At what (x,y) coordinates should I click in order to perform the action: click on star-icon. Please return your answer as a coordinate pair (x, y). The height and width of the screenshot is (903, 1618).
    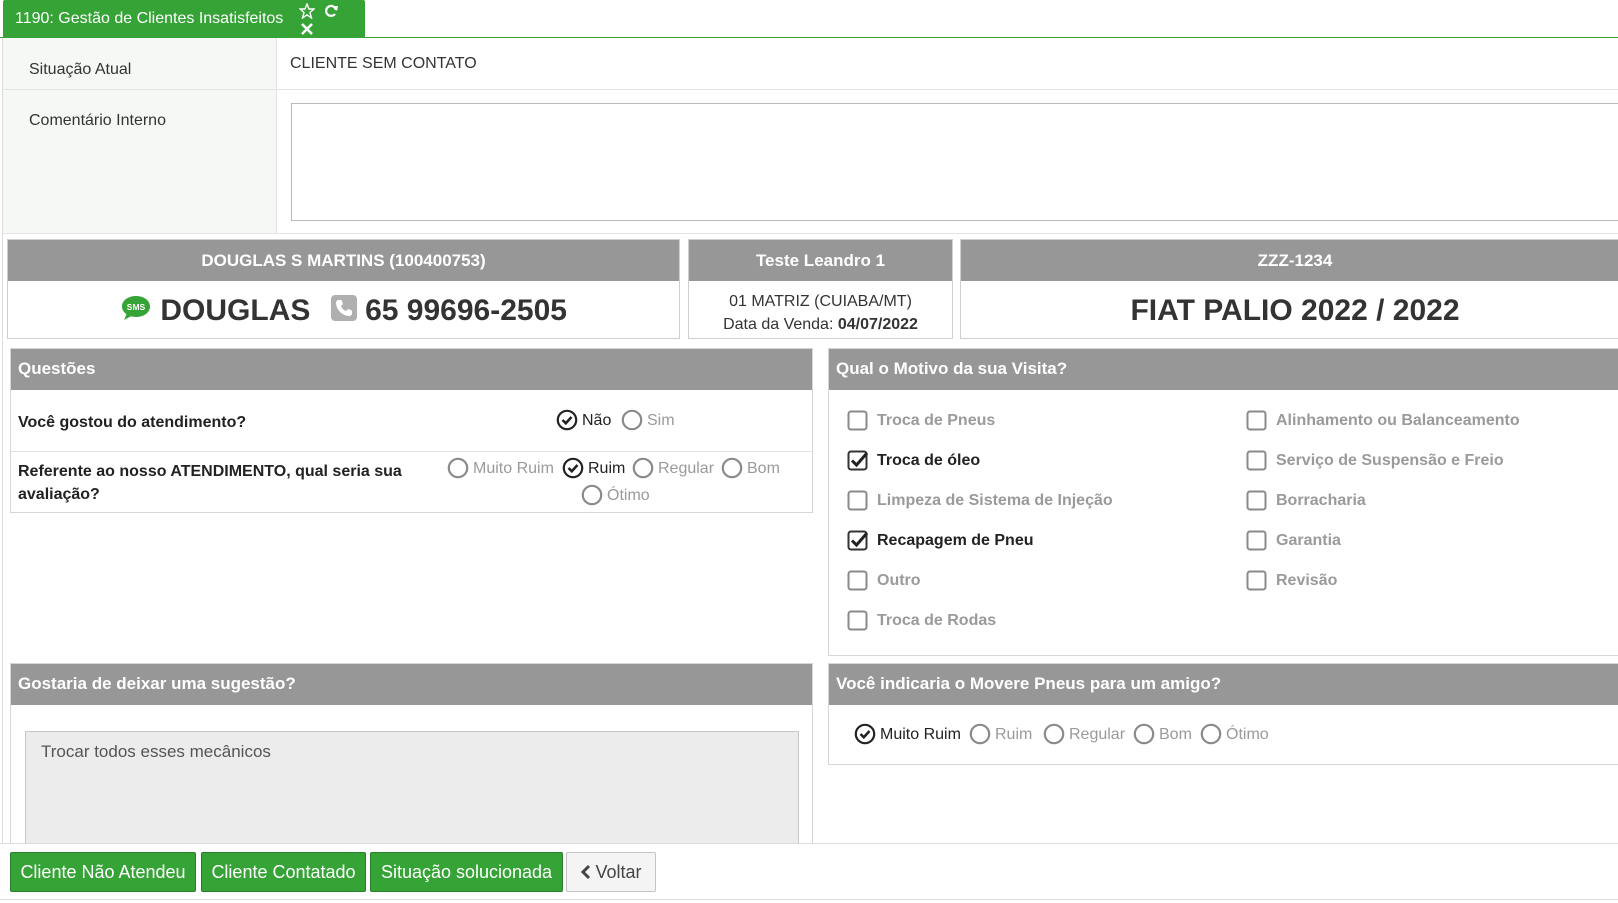
    Looking at the image, I should click on (307, 11).